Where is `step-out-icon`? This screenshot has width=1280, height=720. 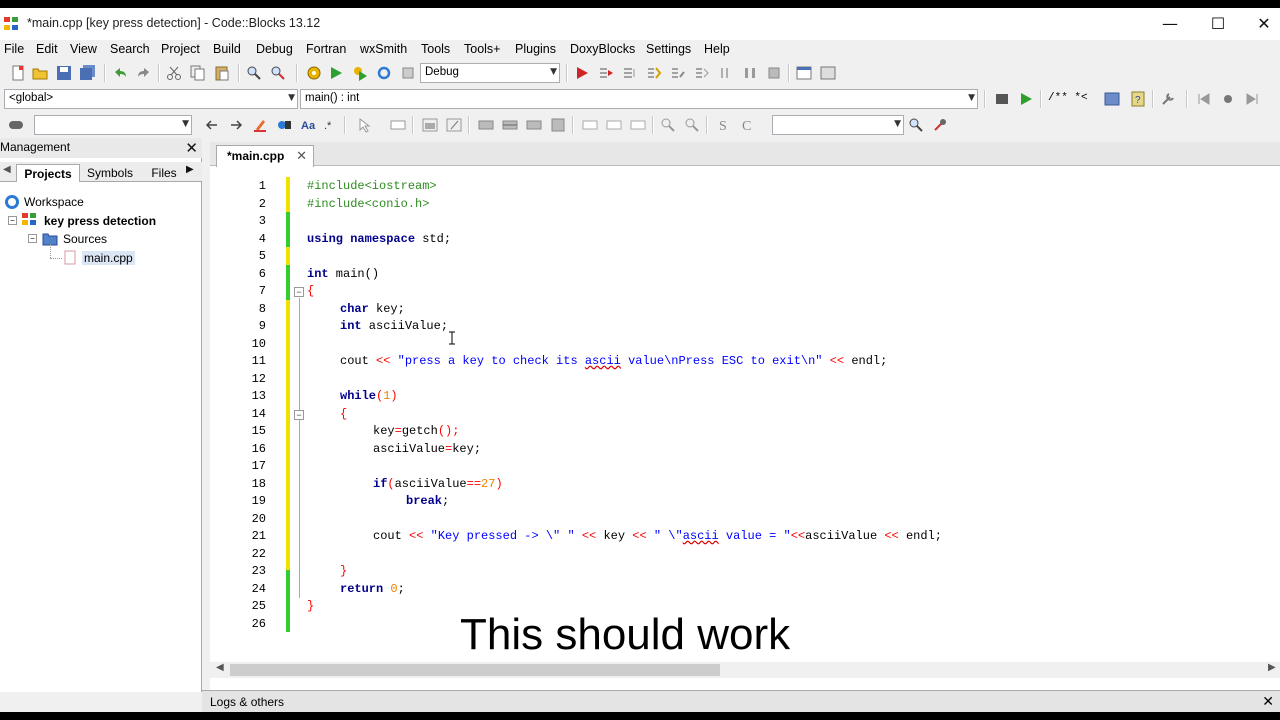
step-out-icon is located at coordinates (678, 73).